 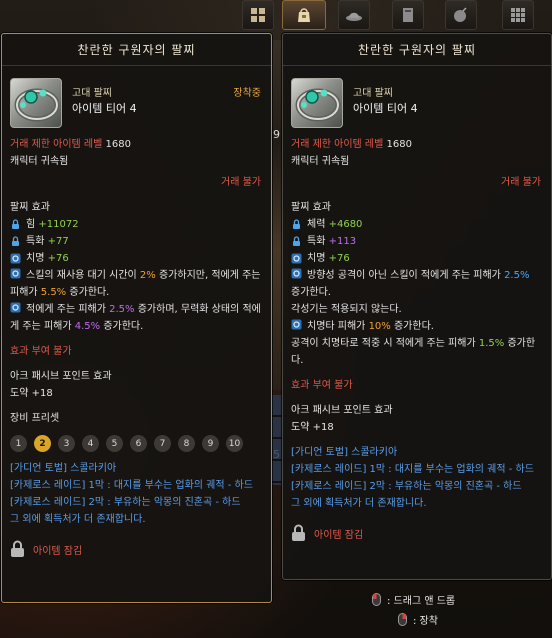 I want to click on item-header: 고대 팔찌 아이템 티어 4 장착중, so click(x=135, y=107).